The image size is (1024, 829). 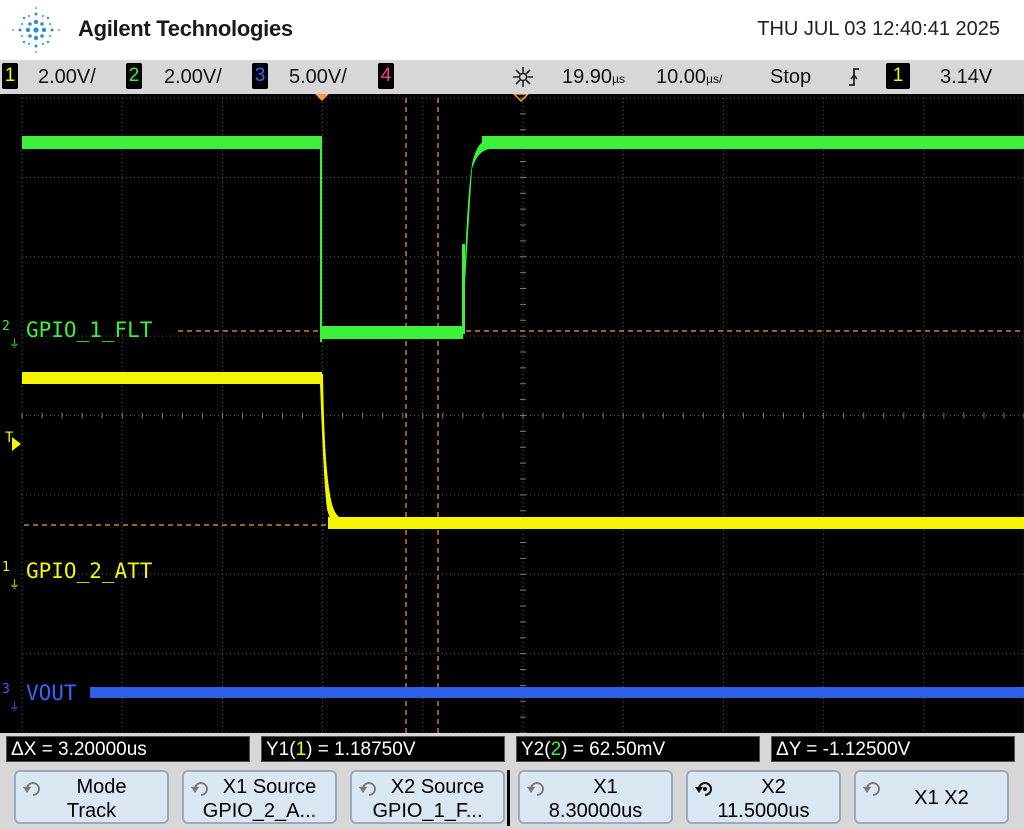 What do you see at coordinates (854, 77) in the screenshot?
I see `trigger-edge-icon` at bounding box center [854, 77].